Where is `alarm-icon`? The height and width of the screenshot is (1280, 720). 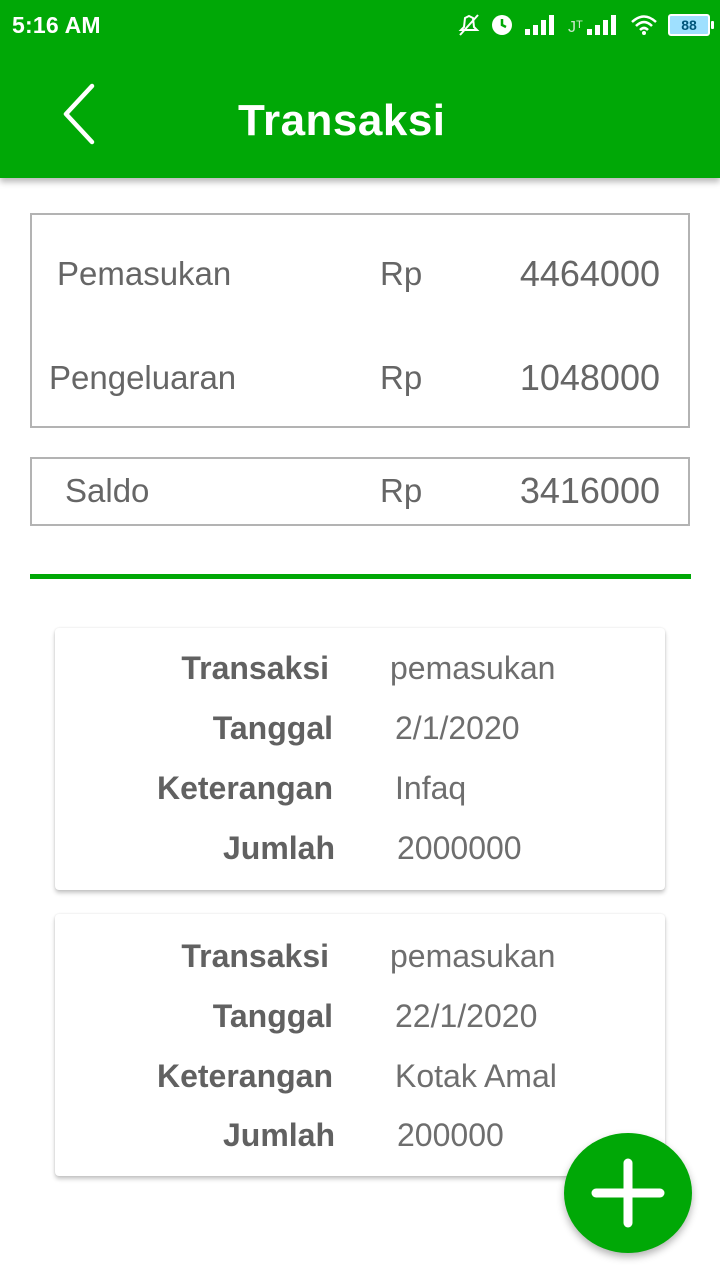 alarm-icon is located at coordinates (502, 25).